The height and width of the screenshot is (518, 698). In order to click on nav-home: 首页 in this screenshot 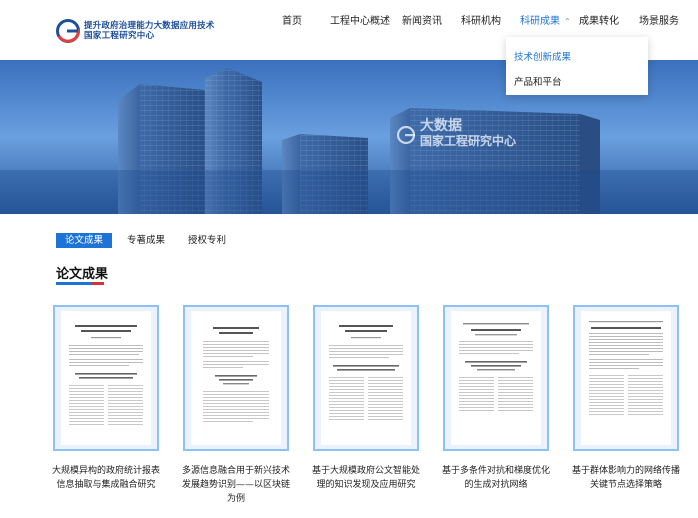, I will do `click(292, 19)`.